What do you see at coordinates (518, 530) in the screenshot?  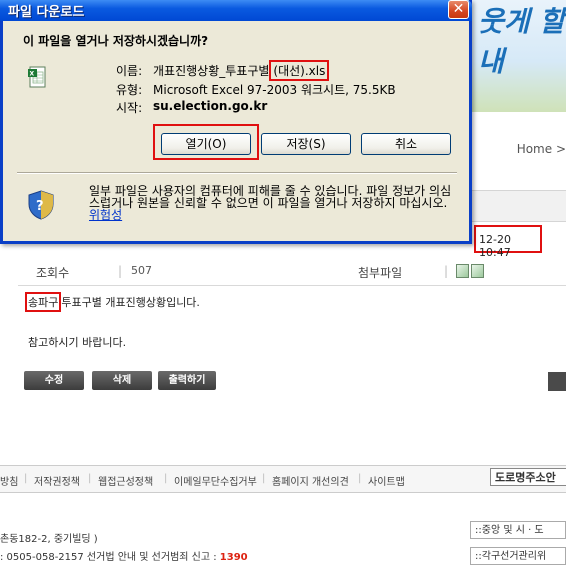 I see `central-commission-select: ::중앙 및 시 · 도` at bounding box center [518, 530].